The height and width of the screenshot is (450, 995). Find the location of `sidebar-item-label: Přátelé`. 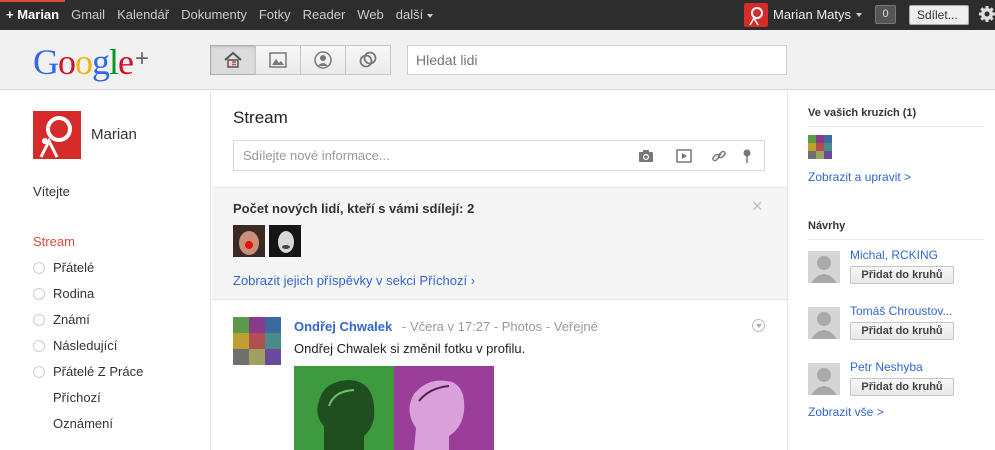

sidebar-item-label: Přátelé is located at coordinates (74, 267).